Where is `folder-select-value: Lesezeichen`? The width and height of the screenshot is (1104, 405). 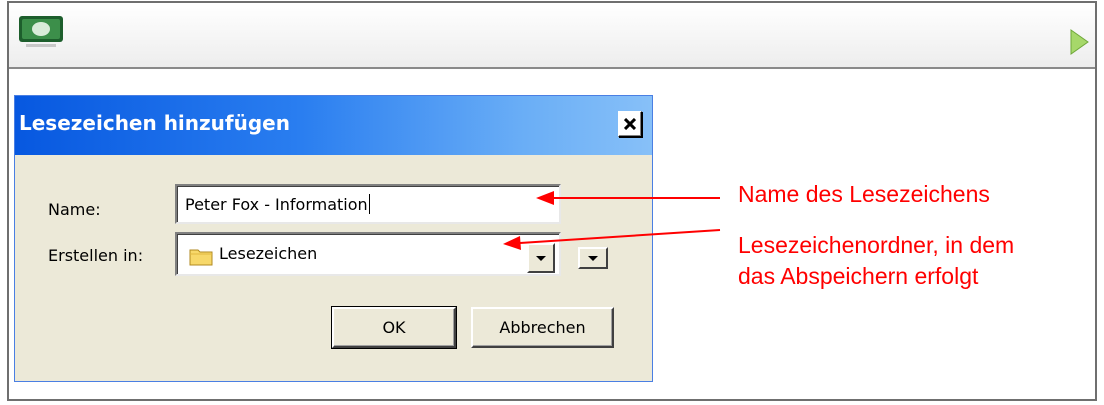
folder-select-value: Lesezeichen is located at coordinates (268, 253).